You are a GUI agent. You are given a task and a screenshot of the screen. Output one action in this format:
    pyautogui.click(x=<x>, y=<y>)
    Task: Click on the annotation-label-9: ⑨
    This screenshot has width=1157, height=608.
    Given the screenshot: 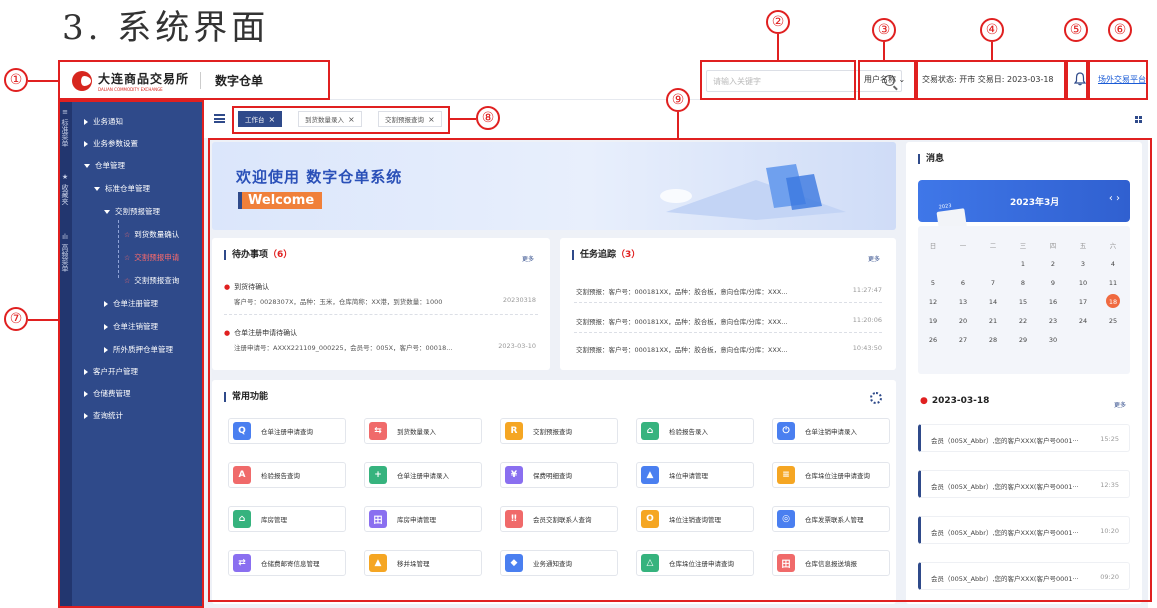 What is the action you would take?
    pyautogui.click(x=678, y=100)
    